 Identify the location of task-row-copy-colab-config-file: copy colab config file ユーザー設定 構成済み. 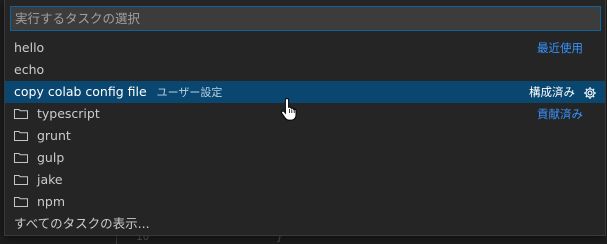
(305, 92).